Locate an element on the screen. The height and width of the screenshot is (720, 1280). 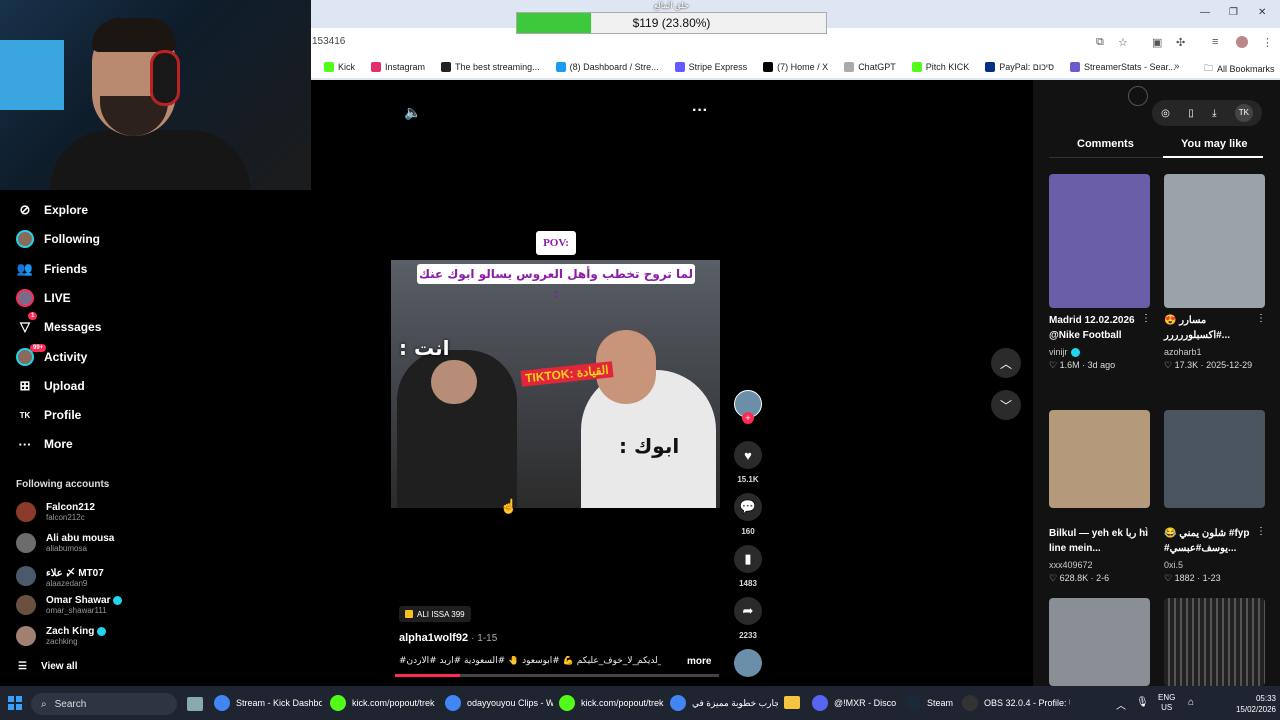
sponsor-chip: ALI ISSA 399 is located at coordinates (435, 614).